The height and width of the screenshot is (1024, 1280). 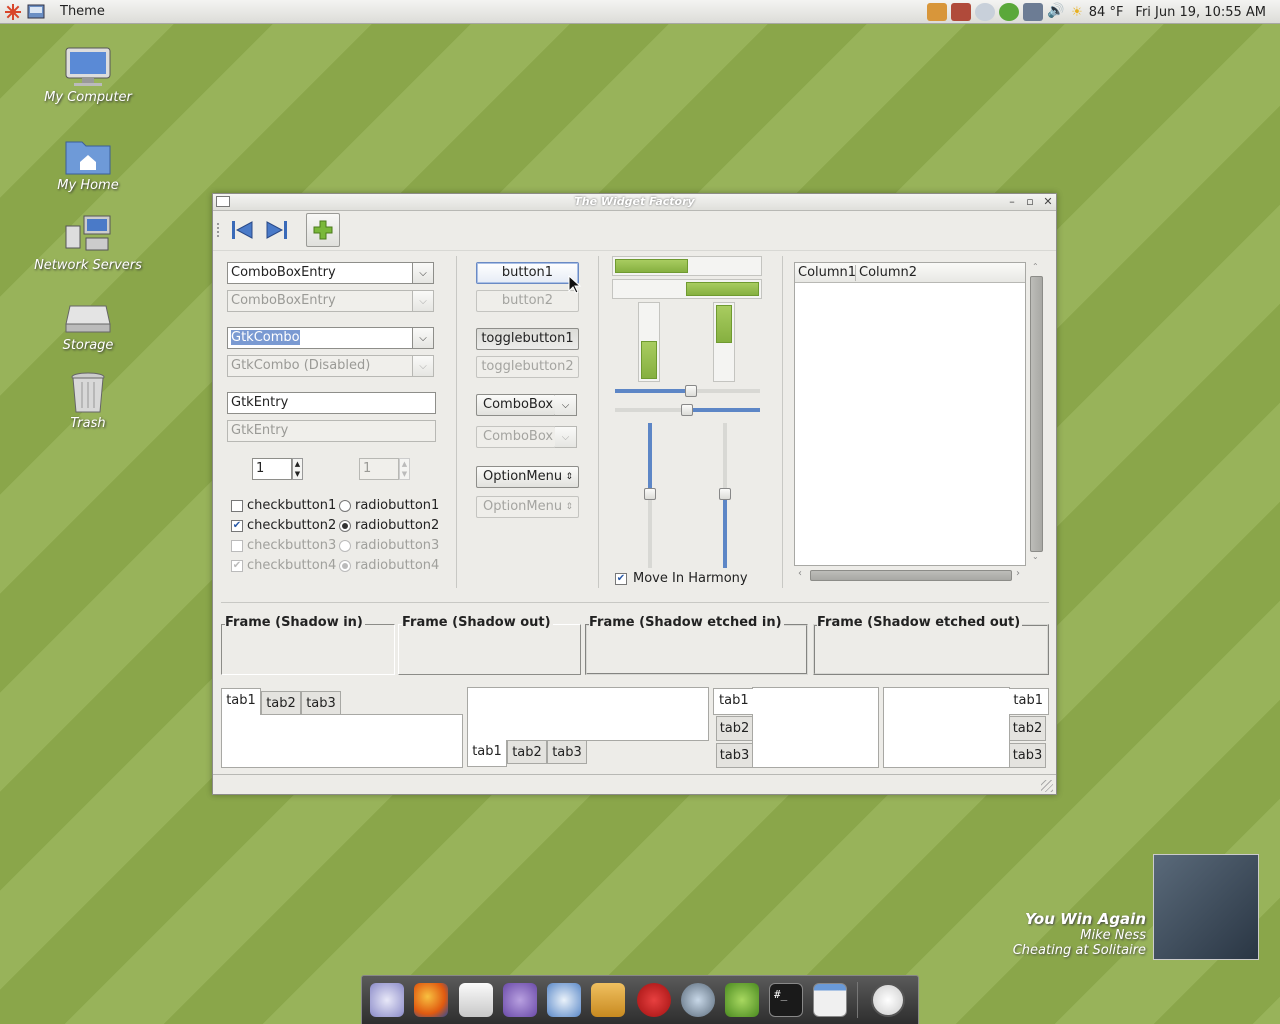 I want to click on move-in-harmony-checkbox: ✔, so click(x=621, y=579).